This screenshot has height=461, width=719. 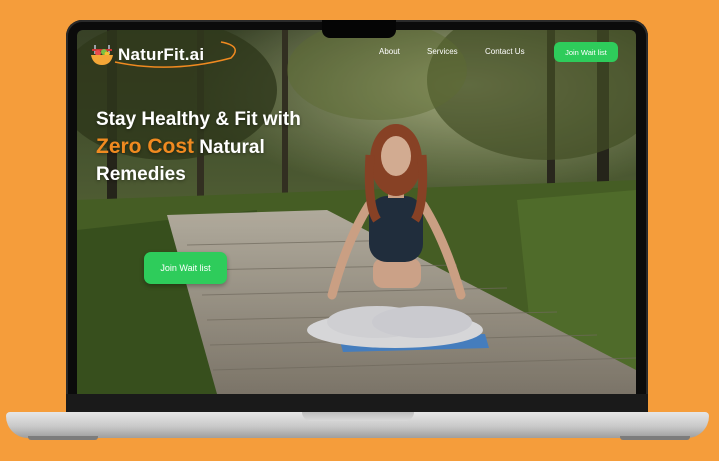 What do you see at coordinates (63, 438) in the screenshot?
I see `laptop-foot-left` at bounding box center [63, 438].